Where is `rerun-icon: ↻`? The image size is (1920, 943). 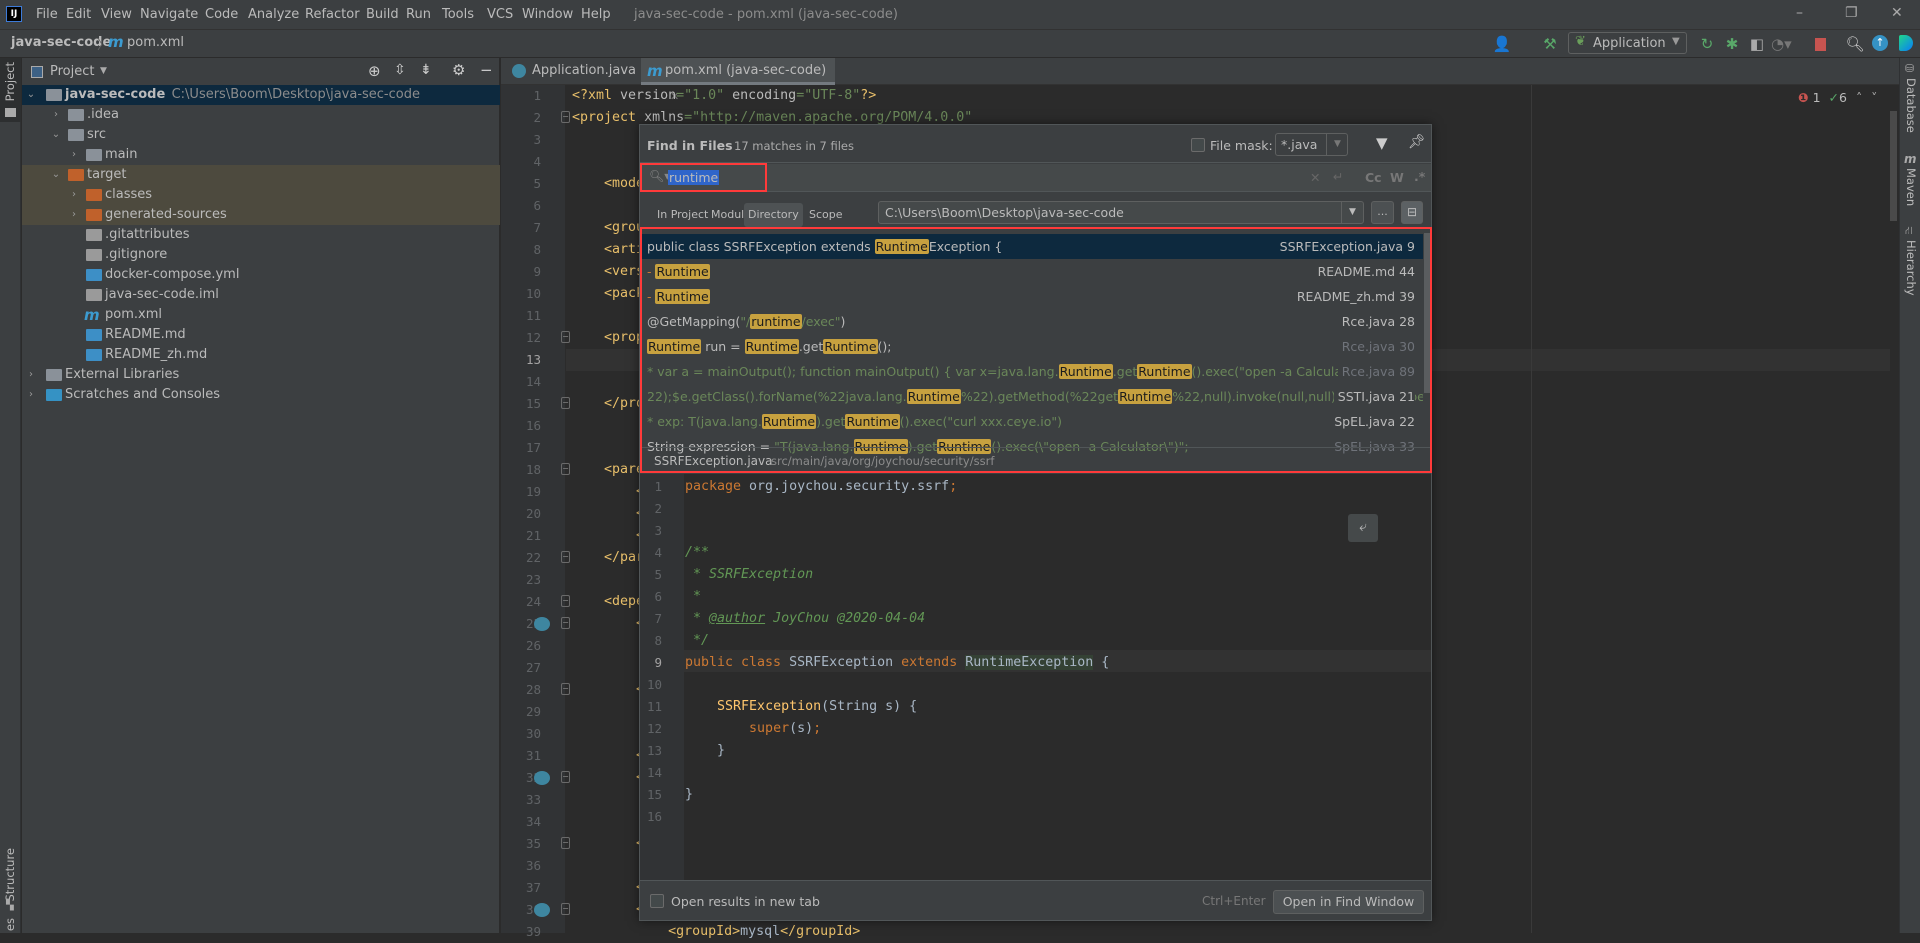 rerun-icon: ↻ is located at coordinates (1707, 44).